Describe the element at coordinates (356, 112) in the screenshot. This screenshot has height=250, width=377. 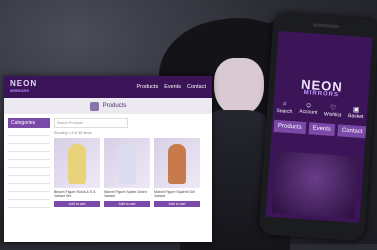
I see `basket-button: ▣ Basket` at that location.